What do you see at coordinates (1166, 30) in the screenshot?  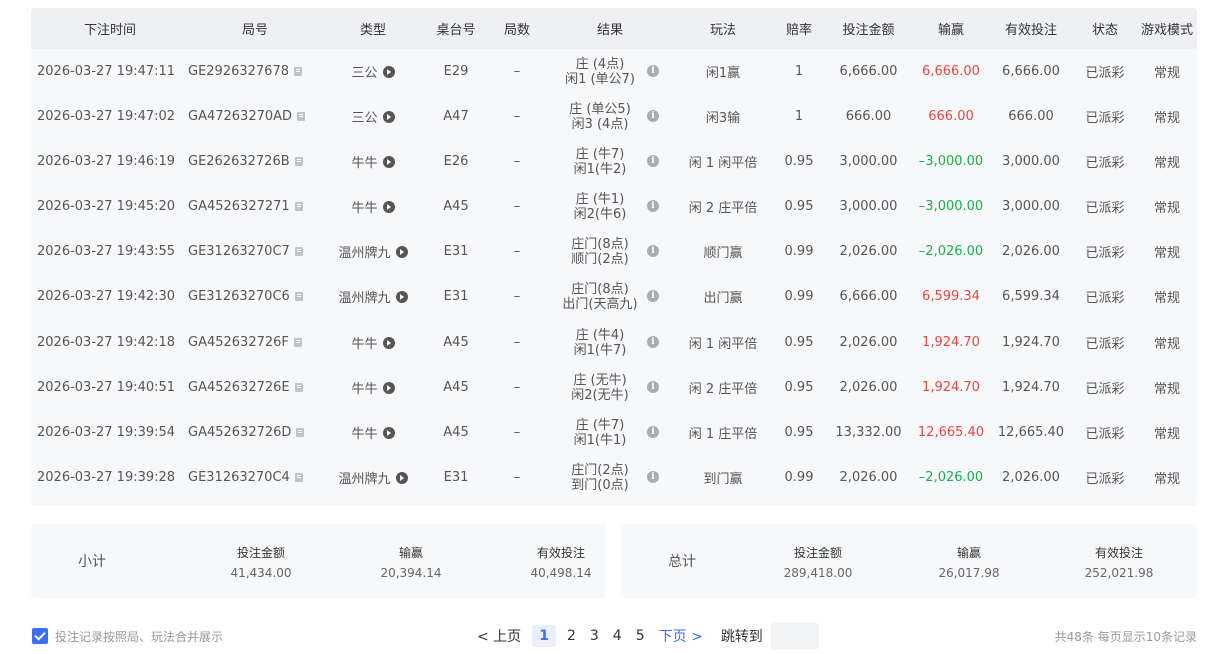 I see `column-header: 游戏模式` at bounding box center [1166, 30].